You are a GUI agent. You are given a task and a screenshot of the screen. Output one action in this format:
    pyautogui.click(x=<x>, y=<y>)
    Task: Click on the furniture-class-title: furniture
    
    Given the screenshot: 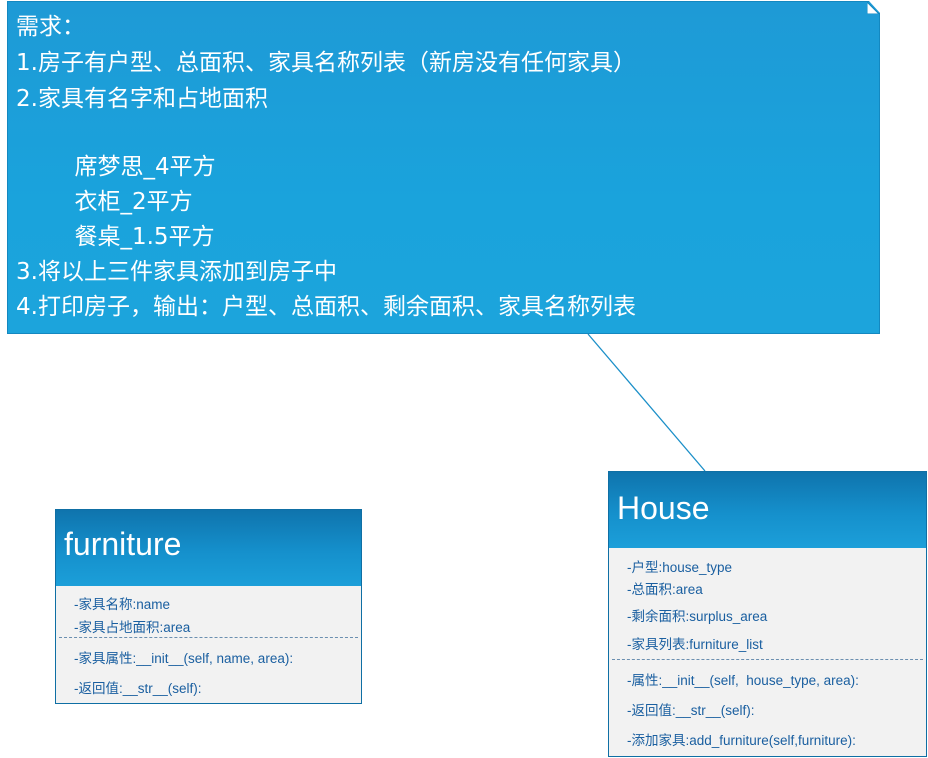 What is the action you would take?
    pyautogui.click(x=123, y=544)
    